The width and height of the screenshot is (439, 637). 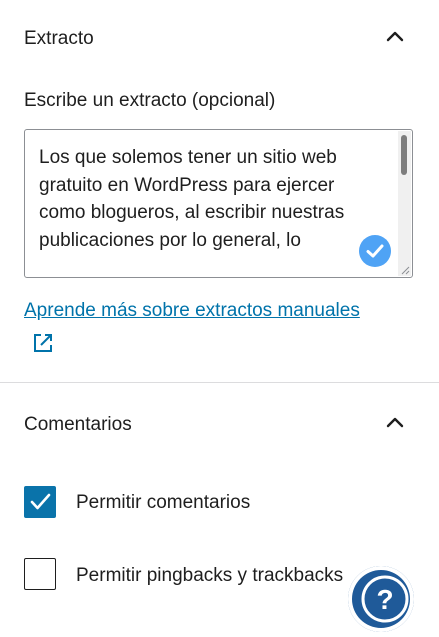 I want to click on allow-comments-label: Permitir comentarios, so click(x=163, y=503).